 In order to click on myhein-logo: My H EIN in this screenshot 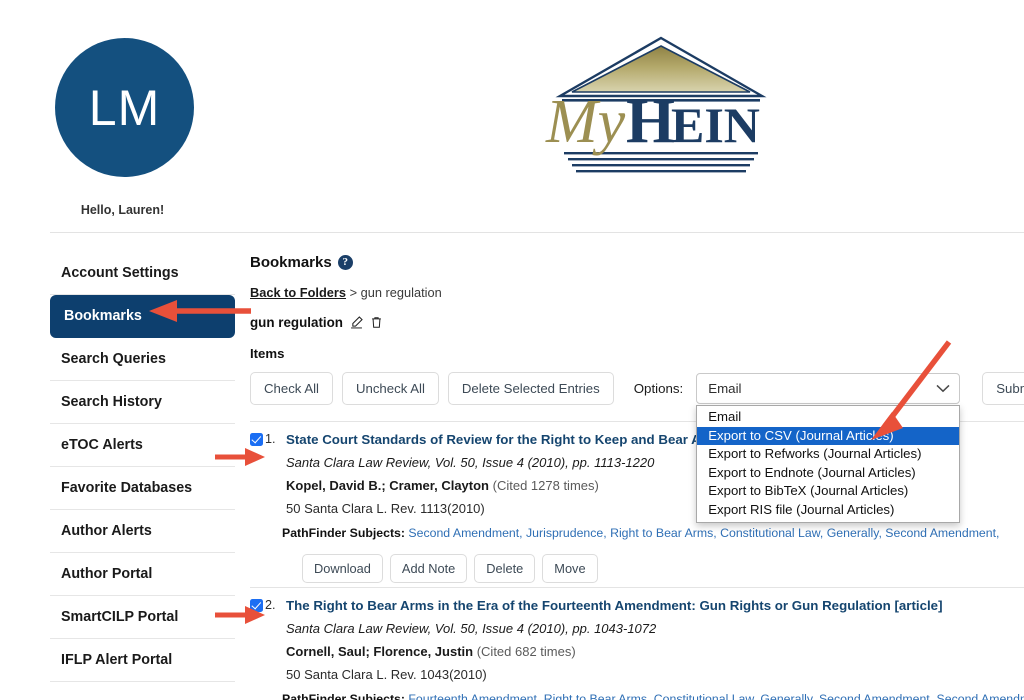, I will do `click(660, 102)`.